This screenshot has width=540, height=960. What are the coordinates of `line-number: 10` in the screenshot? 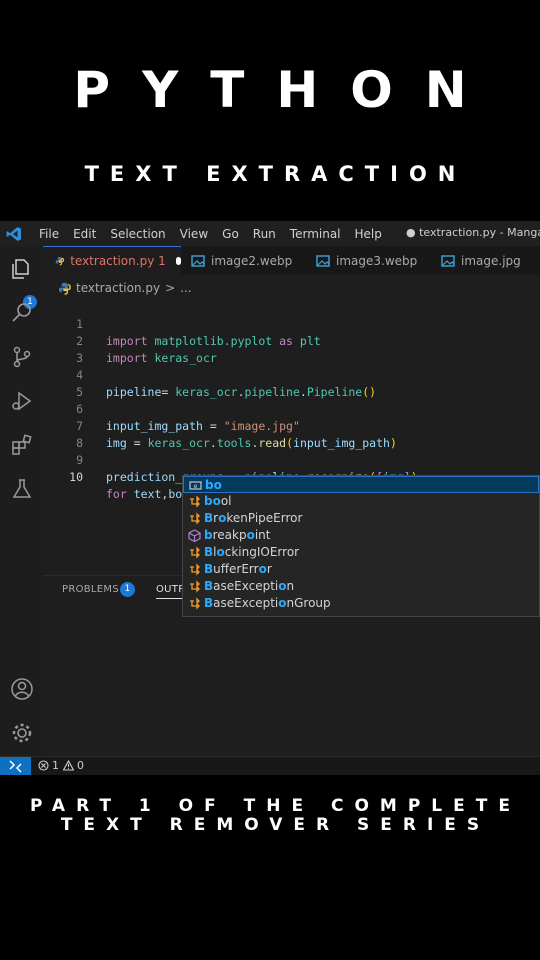 It's located at (76, 477).